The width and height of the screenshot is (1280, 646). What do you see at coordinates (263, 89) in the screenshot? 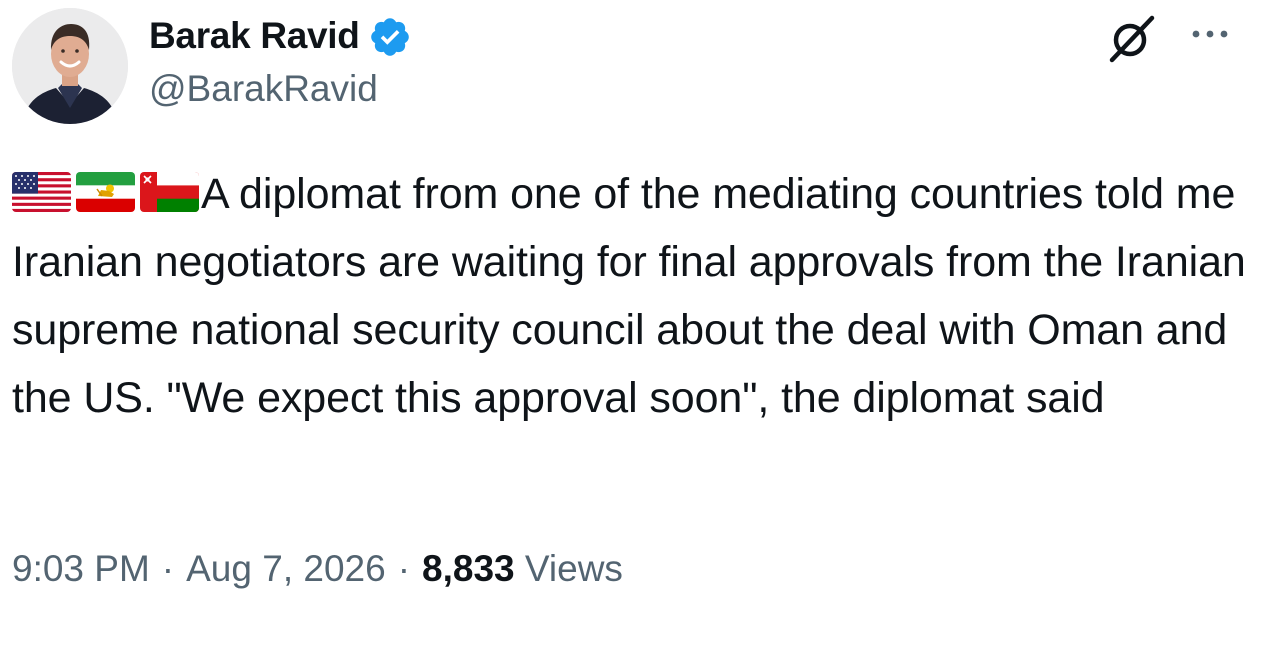
I see `author-handle: @BarakRavid` at bounding box center [263, 89].